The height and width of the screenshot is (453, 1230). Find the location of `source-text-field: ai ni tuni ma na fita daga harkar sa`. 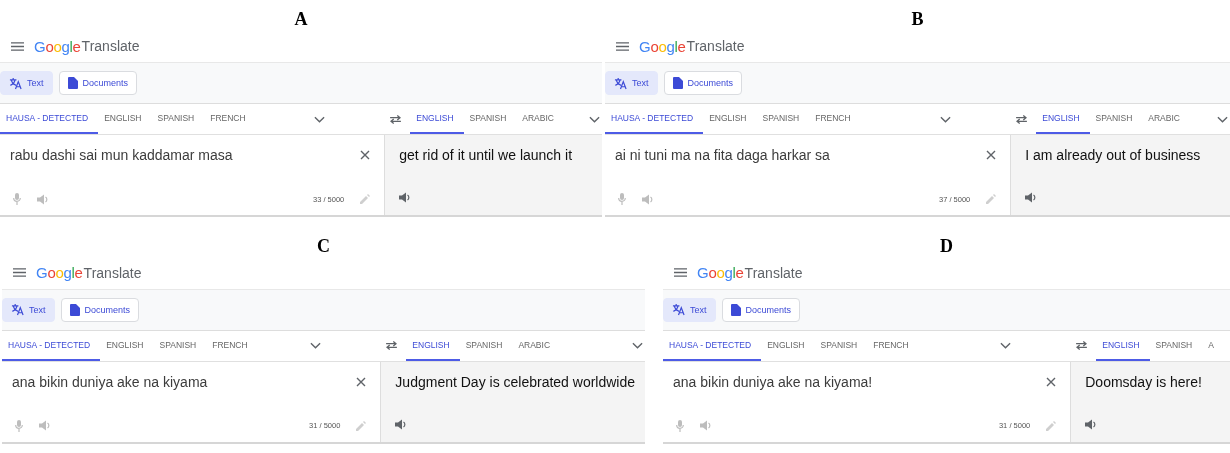

source-text-field: ai ni tuni ma na fita daga harkar sa is located at coordinates (797, 155).